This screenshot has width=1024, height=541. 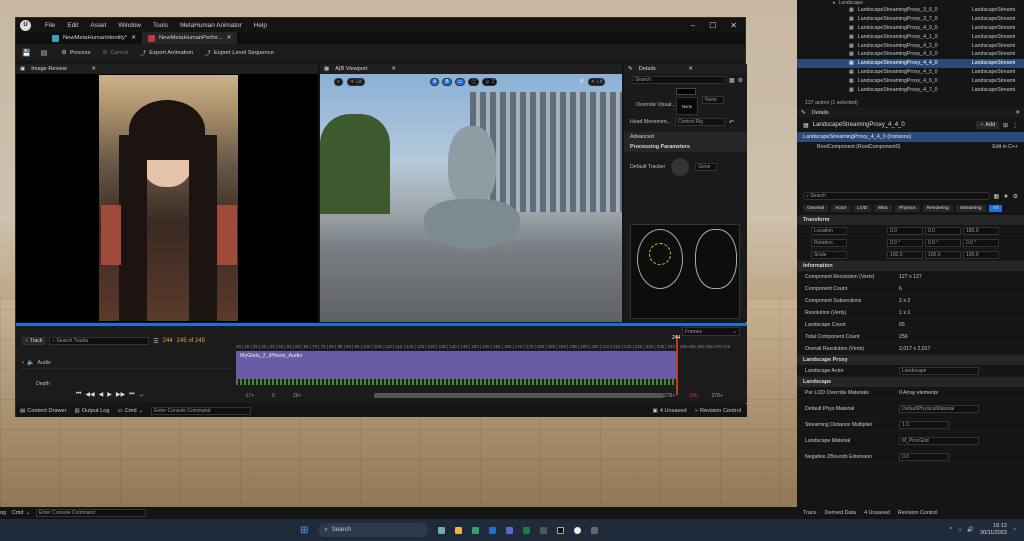 I want to click on teams-icon, so click(x=510, y=530).